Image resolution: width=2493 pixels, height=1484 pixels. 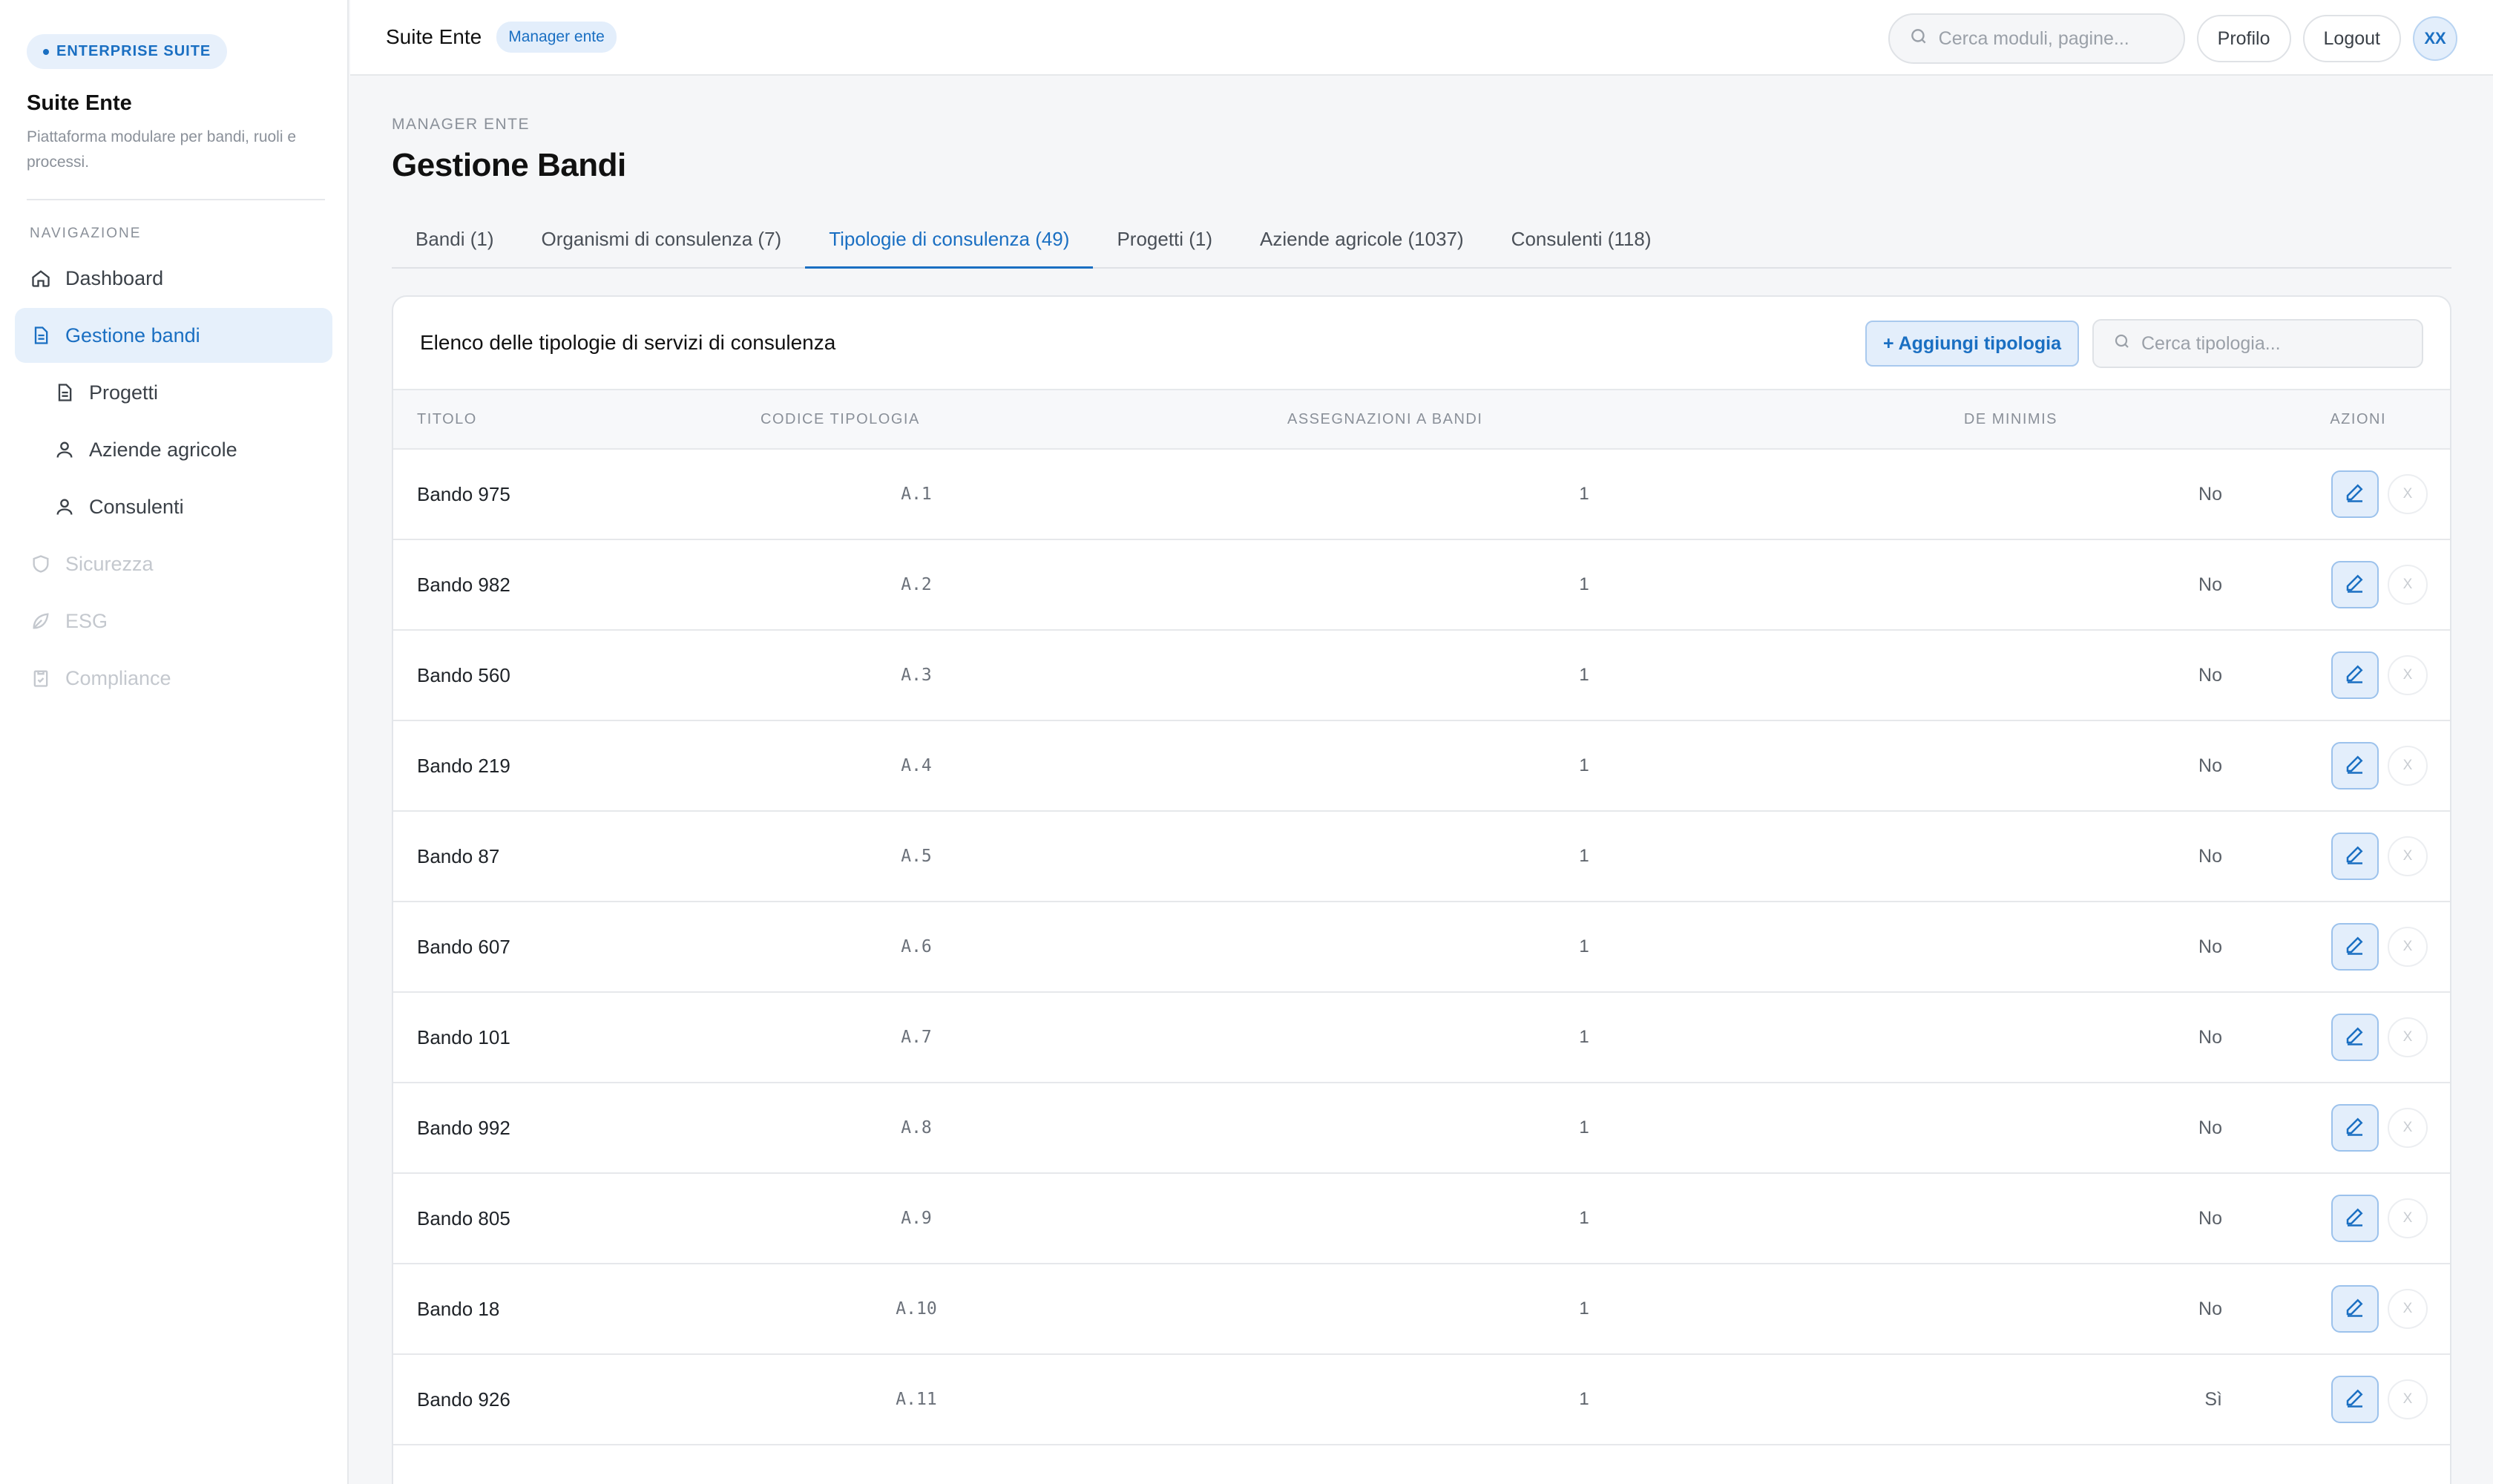 What do you see at coordinates (173, 335) in the screenshot?
I see `sidebar-item-gestione-bandi: Gestione bandi` at bounding box center [173, 335].